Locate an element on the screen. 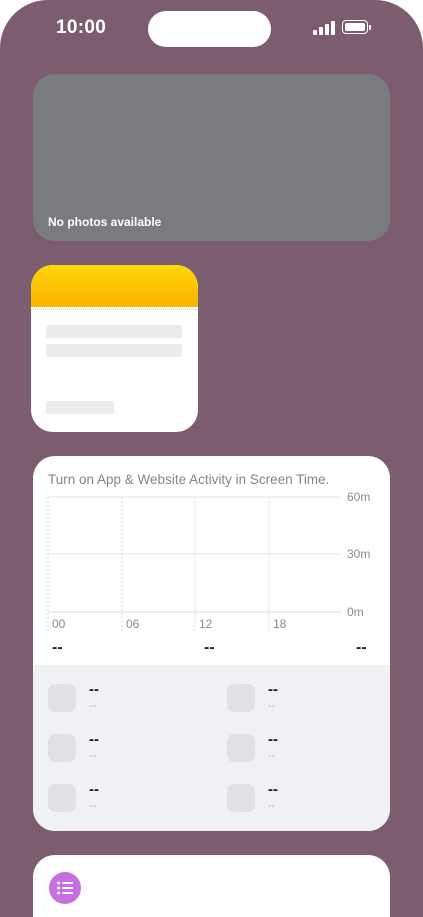  y-tick-label: 60m is located at coordinates (358, 497).